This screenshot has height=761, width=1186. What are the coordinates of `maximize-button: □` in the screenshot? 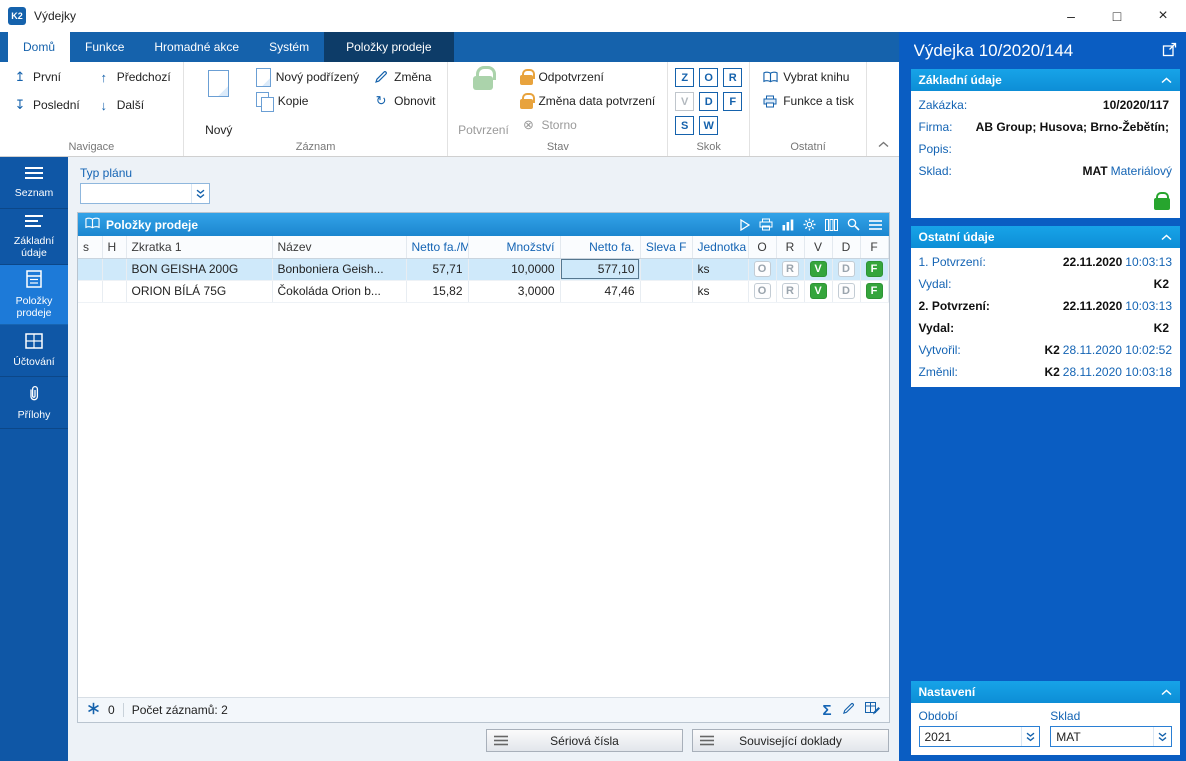 It's located at (1117, 16).